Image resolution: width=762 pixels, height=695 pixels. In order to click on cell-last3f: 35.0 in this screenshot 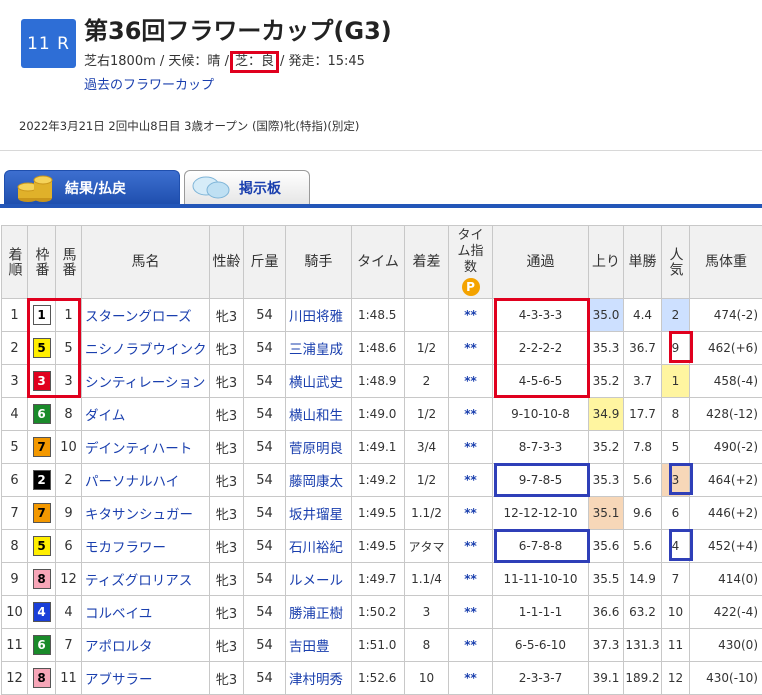, I will do `click(606, 315)`.